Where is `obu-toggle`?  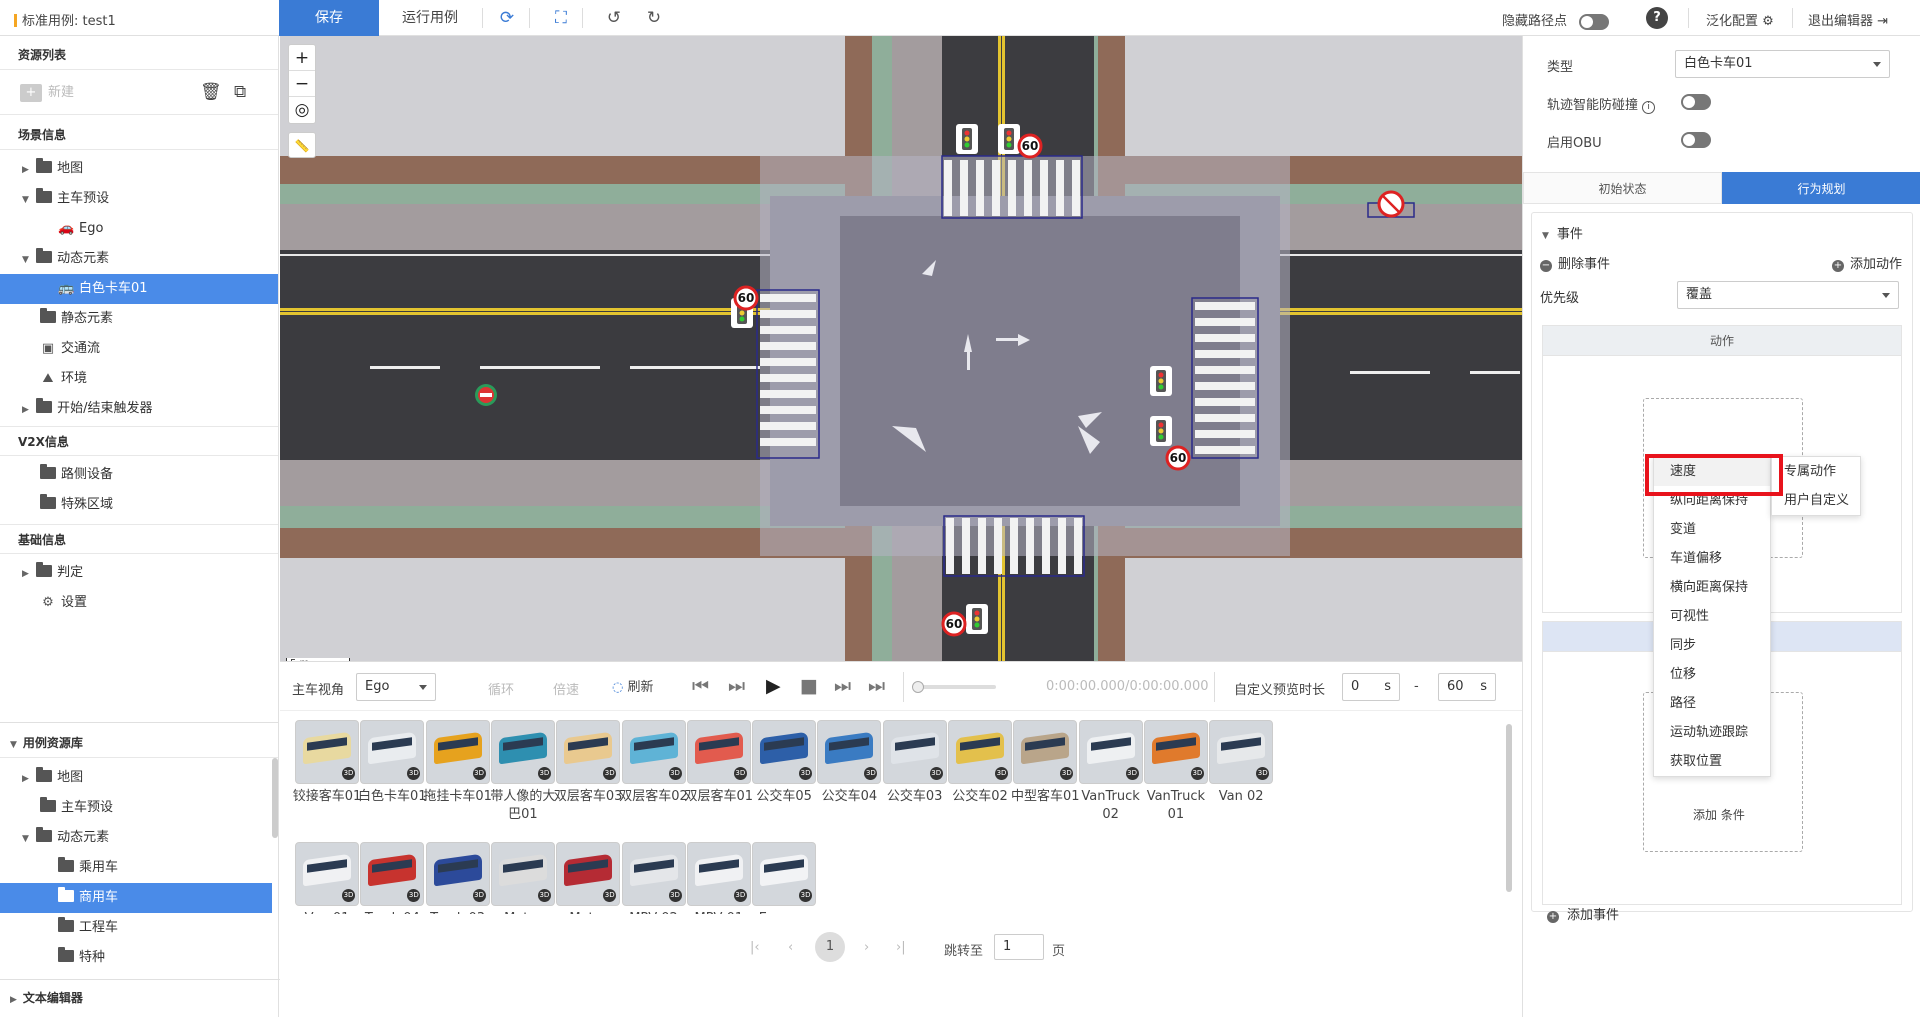
obu-toggle is located at coordinates (1696, 140).